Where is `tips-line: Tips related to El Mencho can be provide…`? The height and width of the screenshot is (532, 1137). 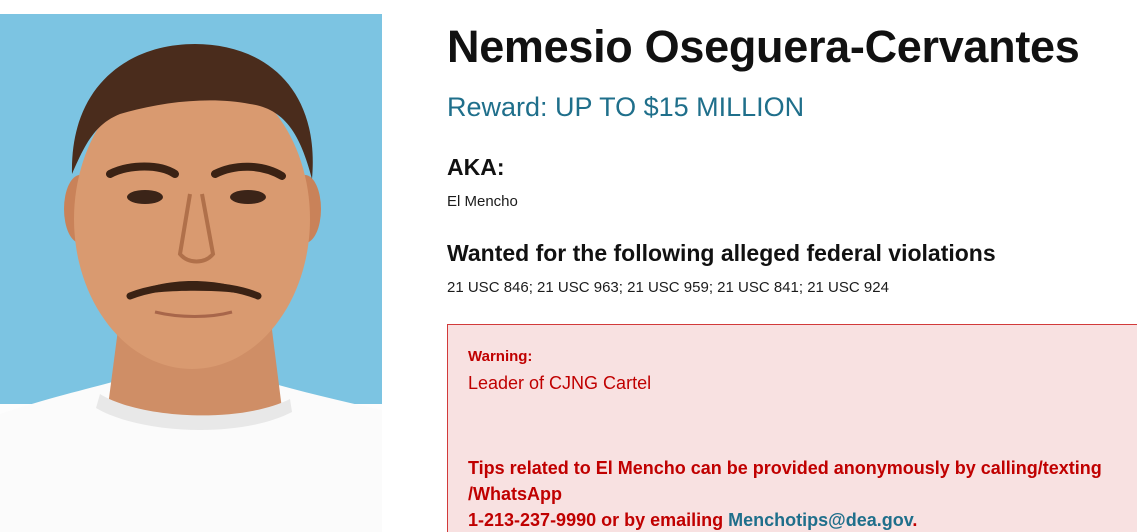 tips-line: Tips related to El Mencho can be provide… is located at coordinates (785, 481).